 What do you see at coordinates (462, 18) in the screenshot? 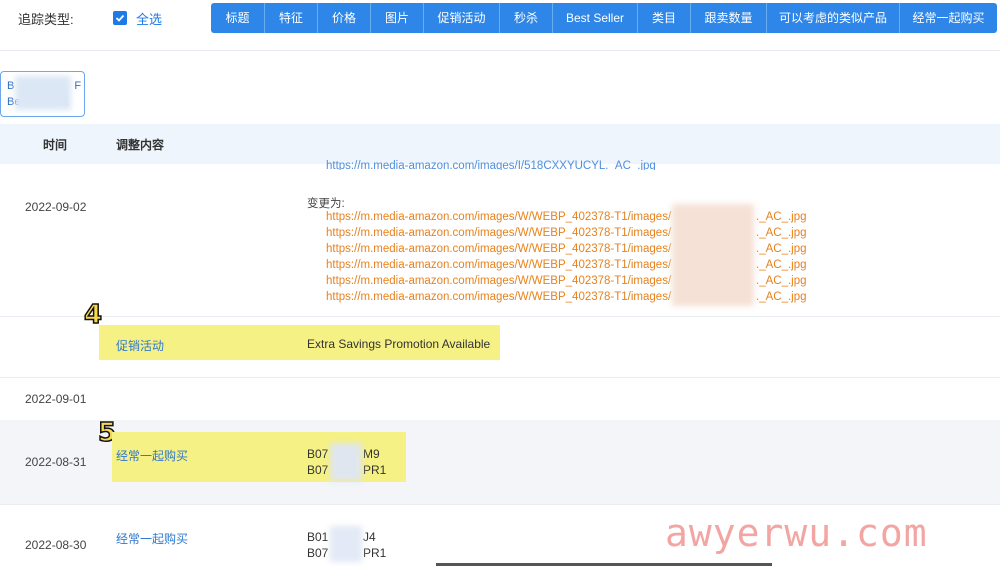
I see `type-button-promotion: 促销活动` at bounding box center [462, 18].